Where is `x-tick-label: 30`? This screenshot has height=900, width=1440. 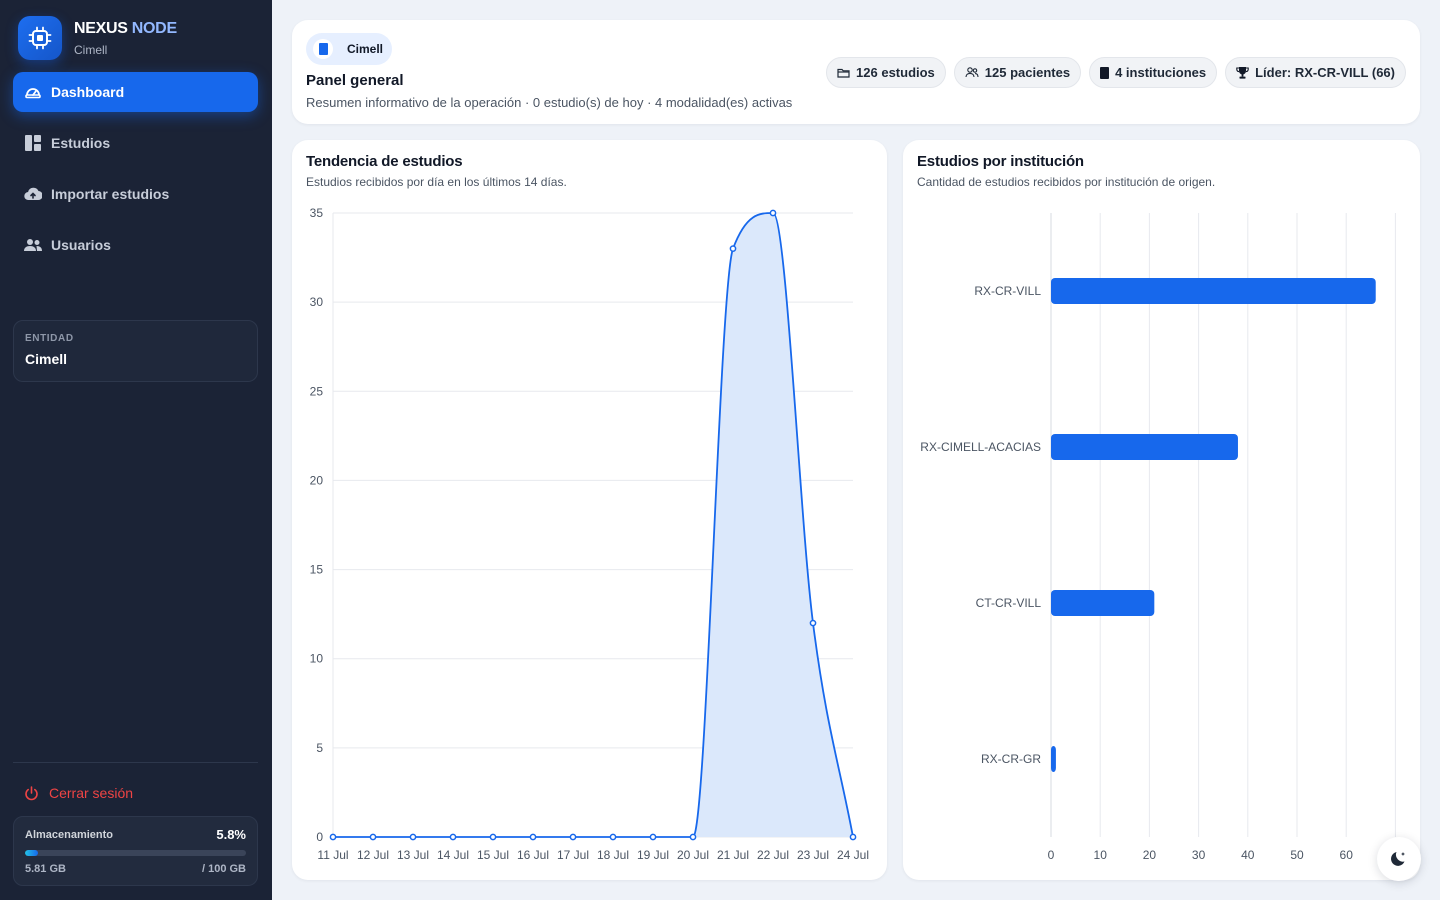 x-tick-label: 30 is located at coordinates (1199, 855).